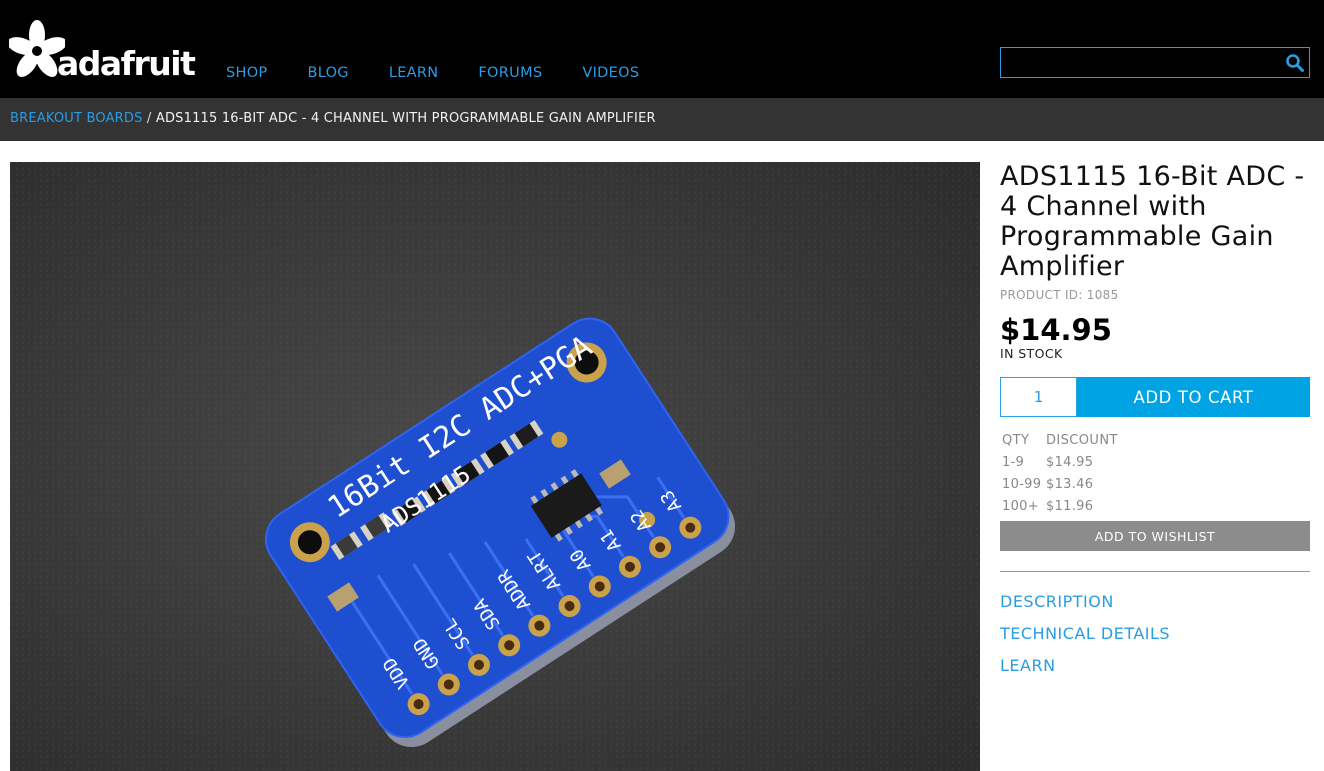 Image resolution: width=1324 pixels, height=771 pixels. What do you see at coordinates (1022, 484) in the screenshot?
I see `discount-qty: 10-99` at bounding box center [1022, 484].